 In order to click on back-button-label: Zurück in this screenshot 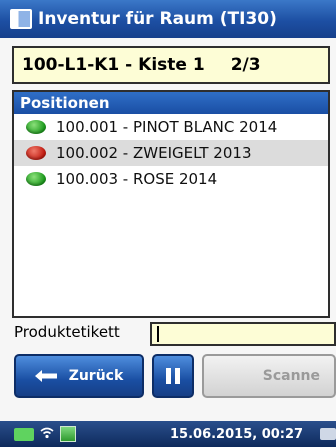, I will do `click(96, 376)`.